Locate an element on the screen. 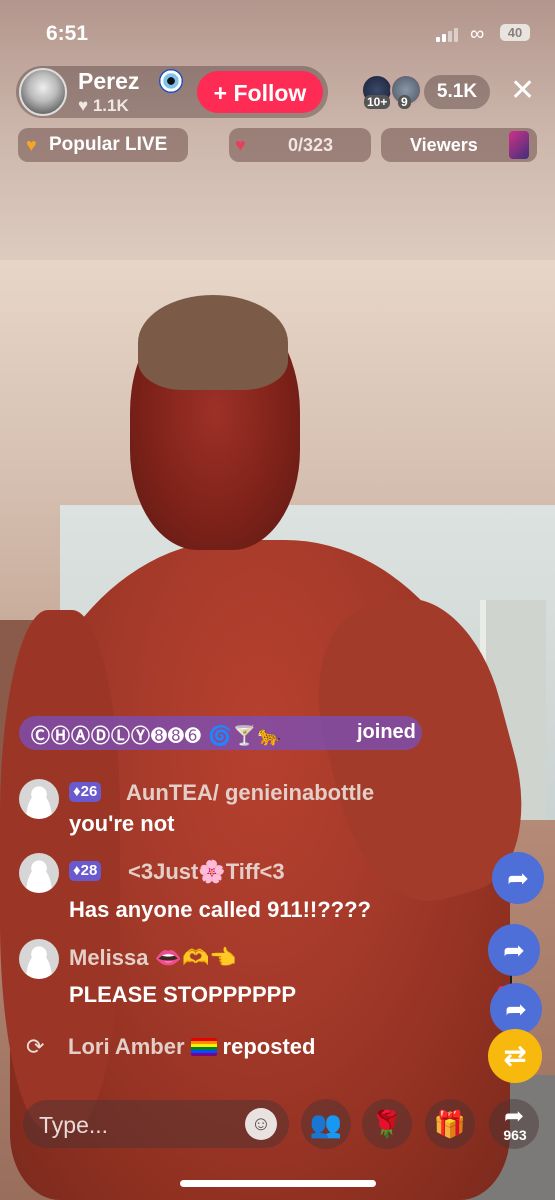 The width and height of the screenshot is (555, 1200). popular-live-pill: ♥ Popular LIVE is located at coordinates (103, 145).